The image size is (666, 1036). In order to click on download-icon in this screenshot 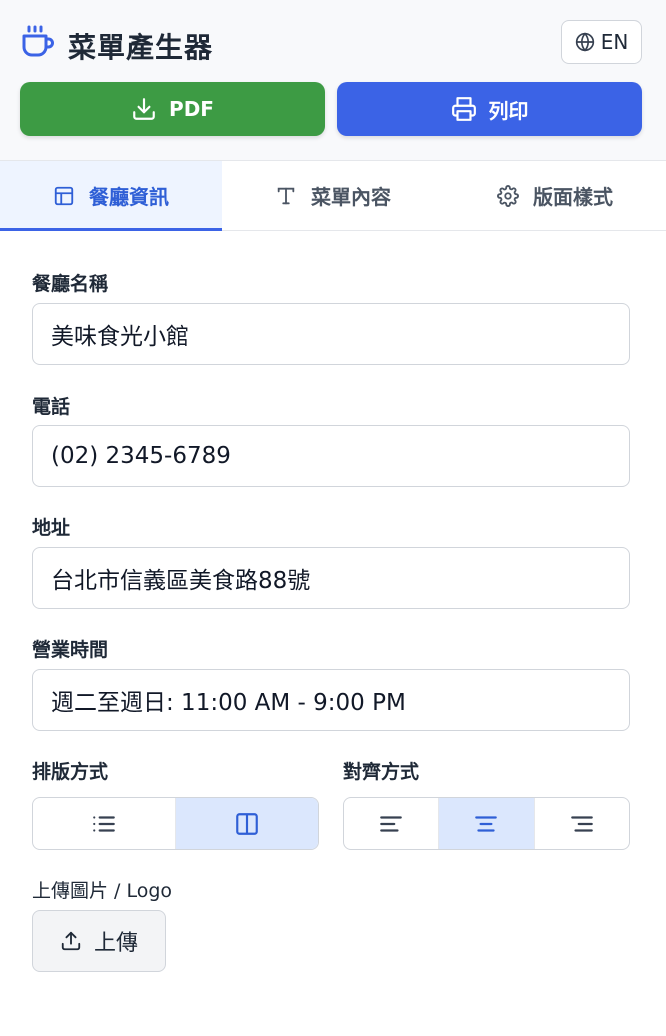, I will do `click(144, 109)`.